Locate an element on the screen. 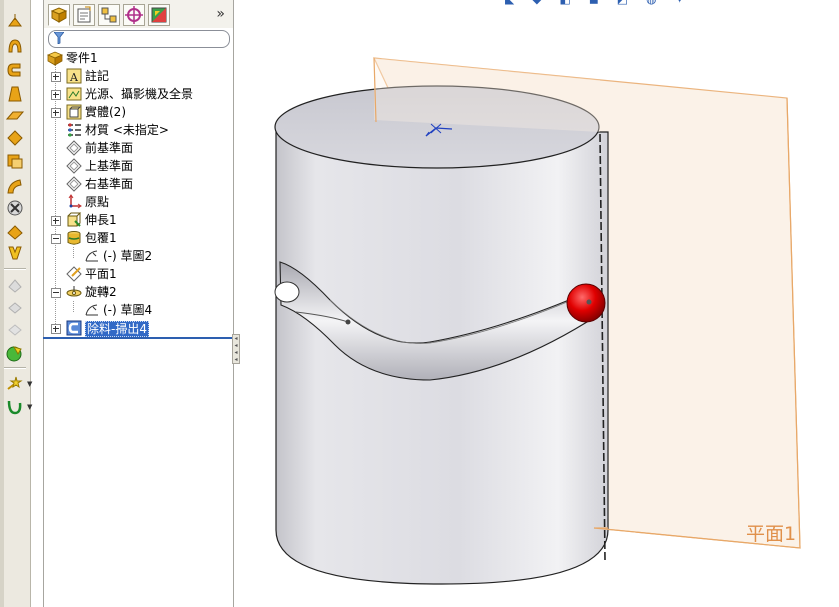  configuration-manager-icon is located at coordinates (109, 15).